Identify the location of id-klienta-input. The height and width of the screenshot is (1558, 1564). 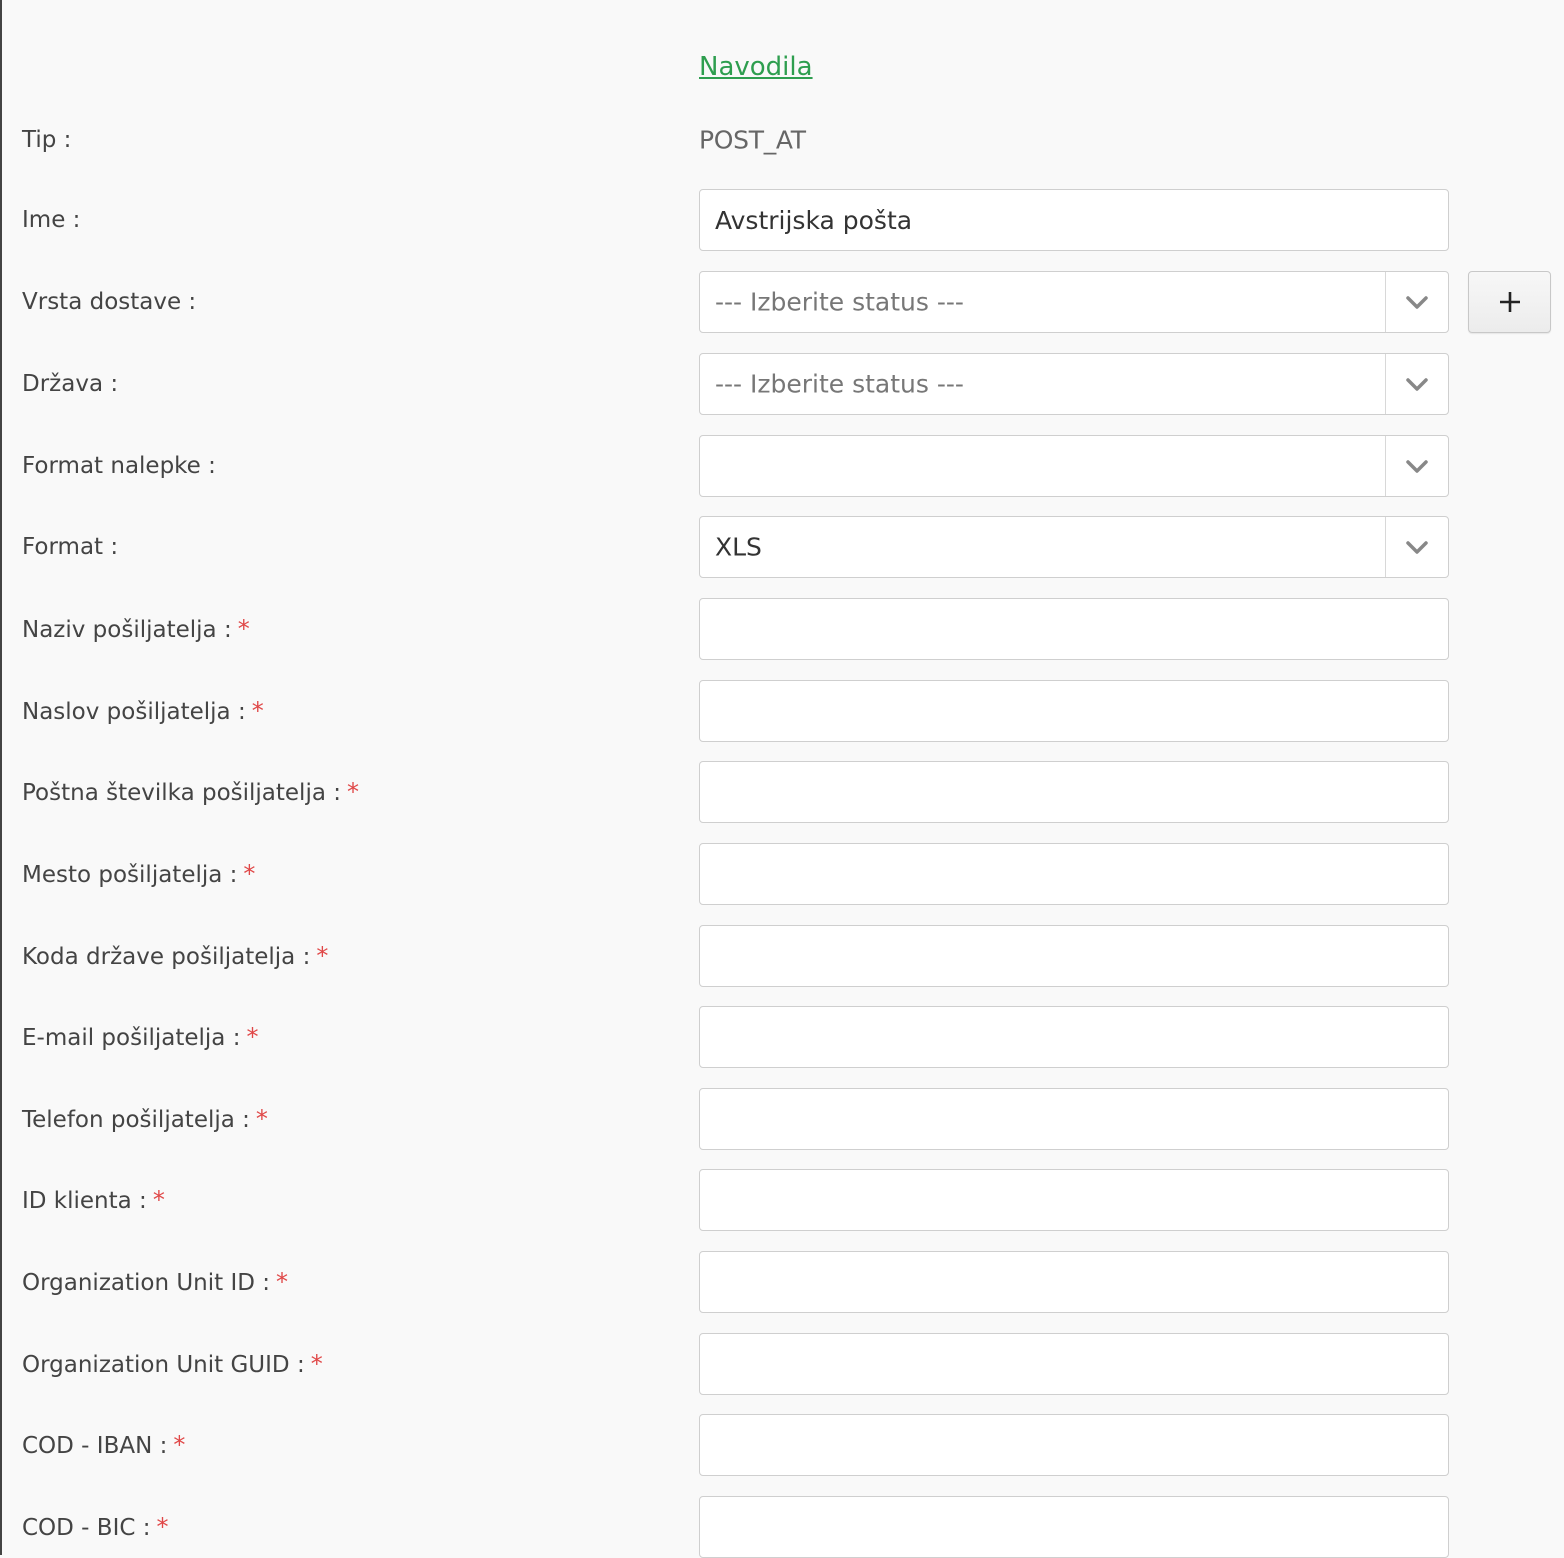
(1074, 1200).